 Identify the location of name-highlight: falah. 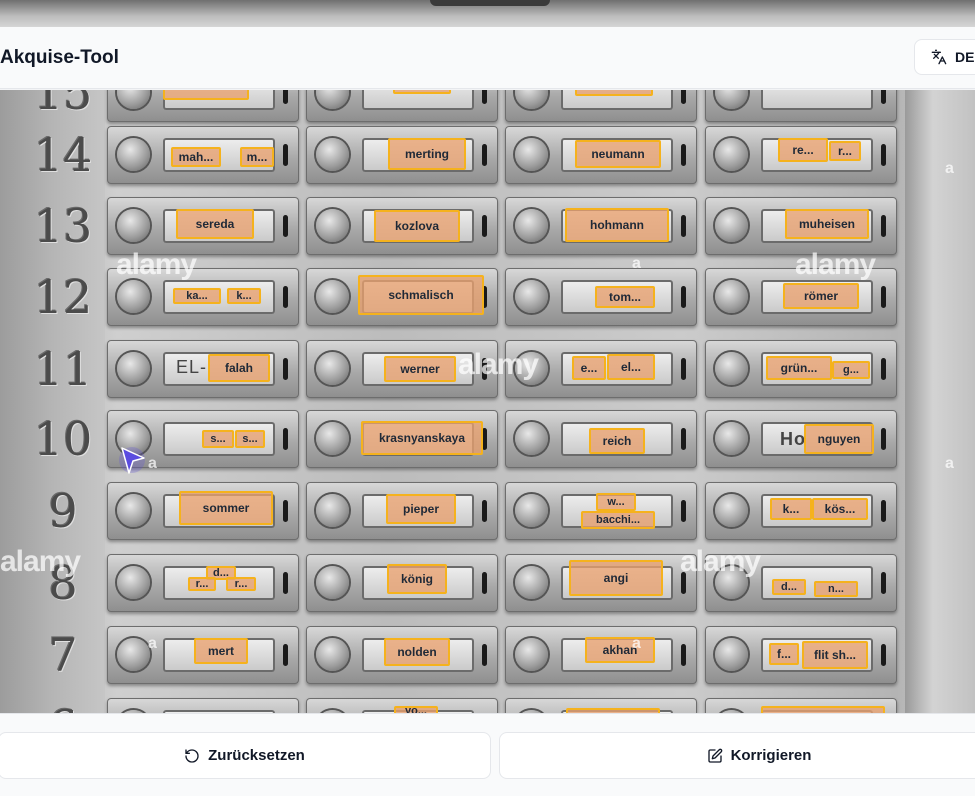
(239, 368).